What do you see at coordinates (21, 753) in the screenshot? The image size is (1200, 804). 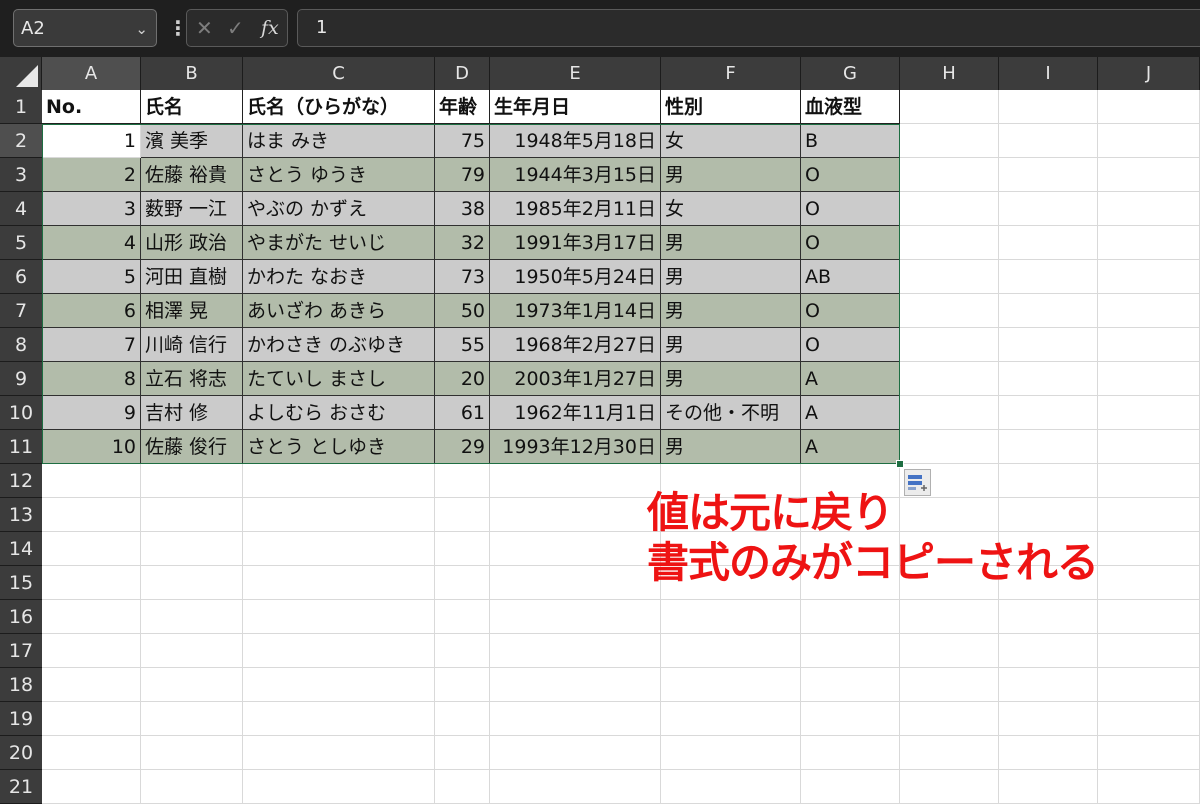 I see `row-header-20: 20` at bounding box center [21, 753].